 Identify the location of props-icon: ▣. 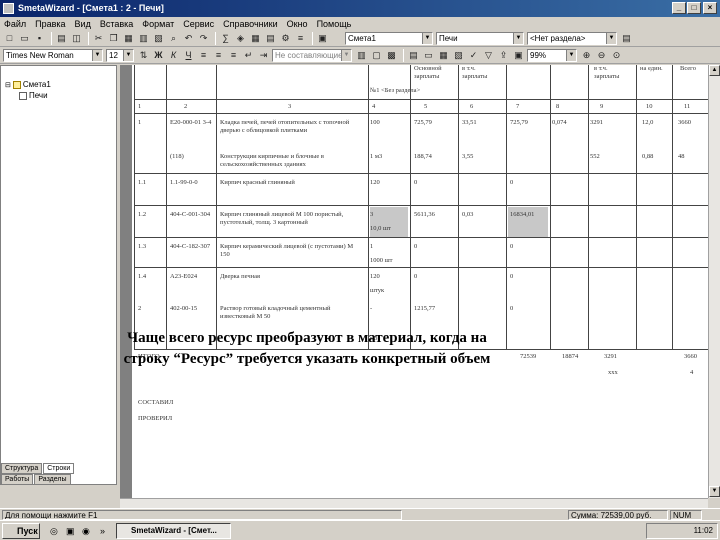
(518, 55).